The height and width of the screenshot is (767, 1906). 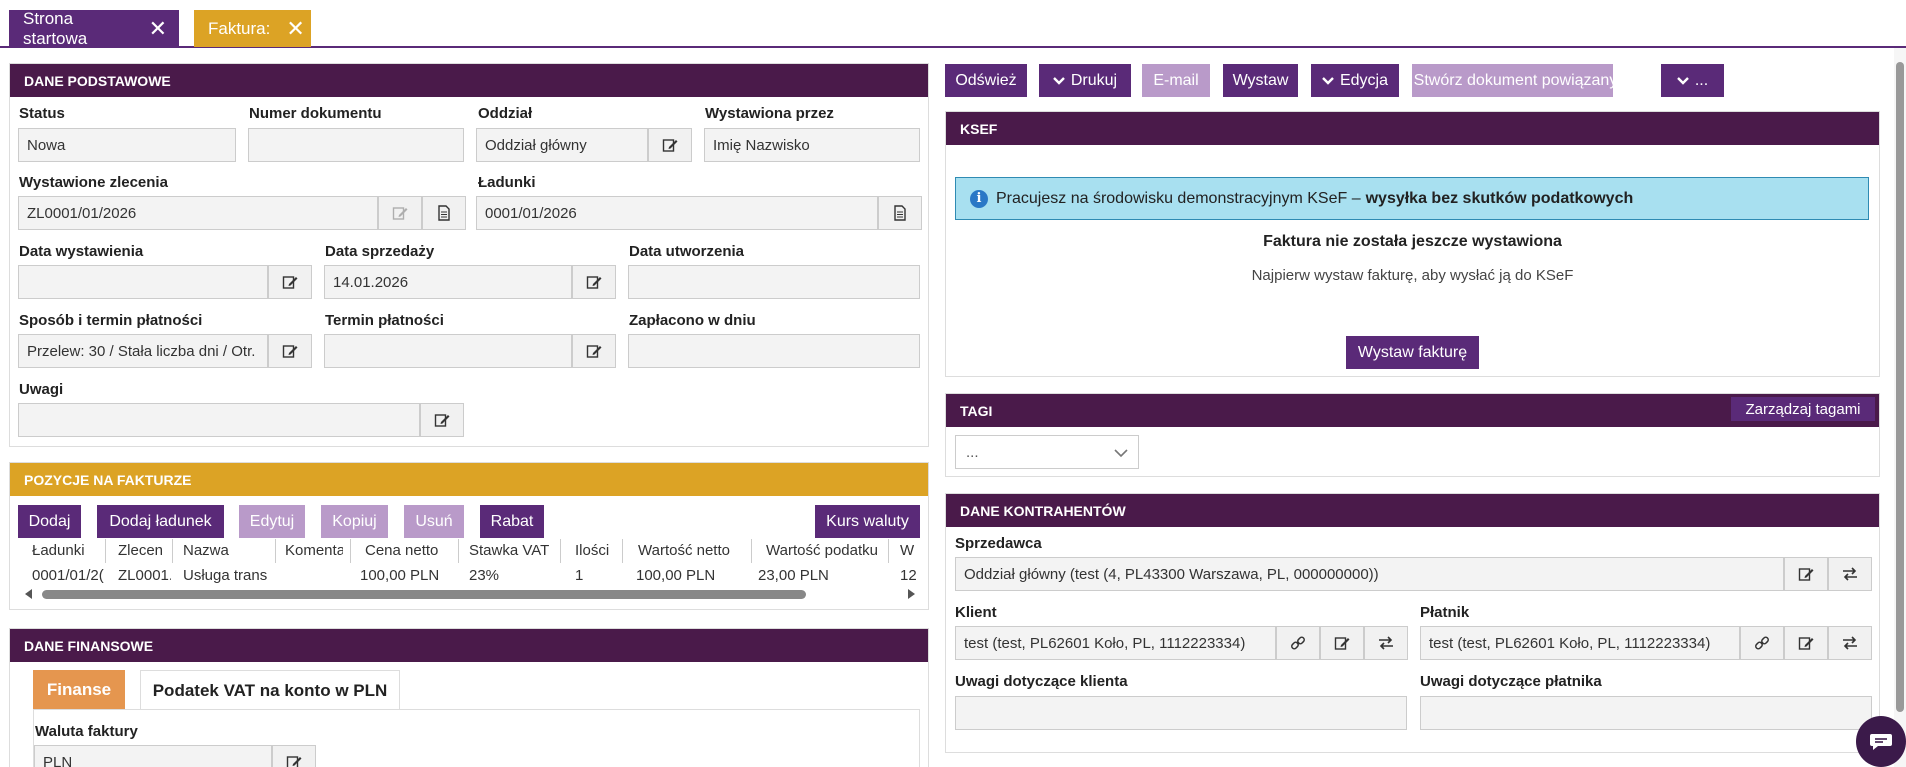 I want to click on column-header: Cena netto, so click(x=415, y=550).